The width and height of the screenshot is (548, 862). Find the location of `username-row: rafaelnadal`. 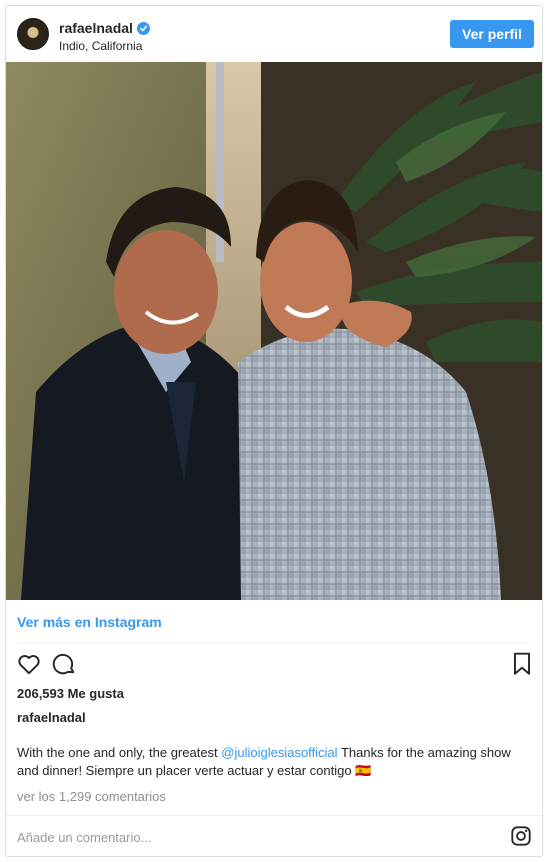

username-row: rafaelnadal is located at coordinates (104, 28).